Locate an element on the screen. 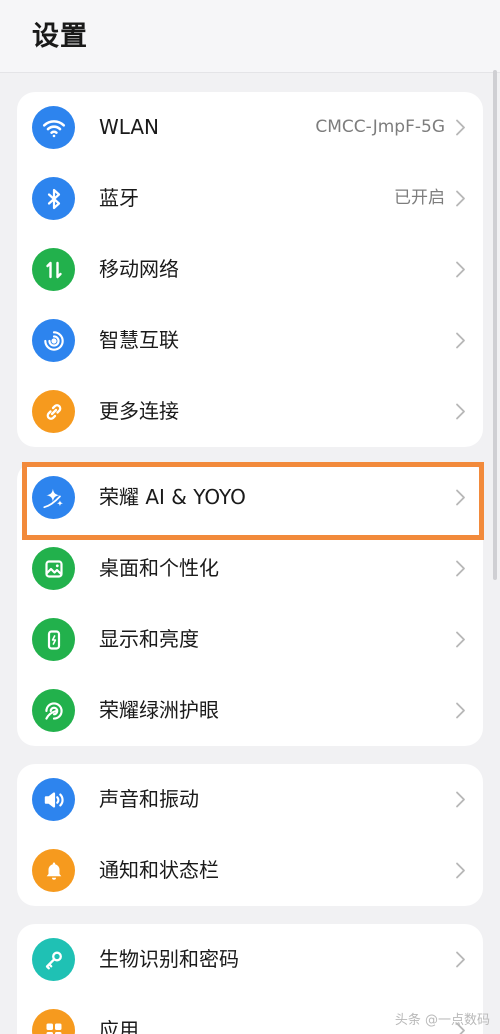  row-label: 声音和振动 is located at coordinates (149, 799).